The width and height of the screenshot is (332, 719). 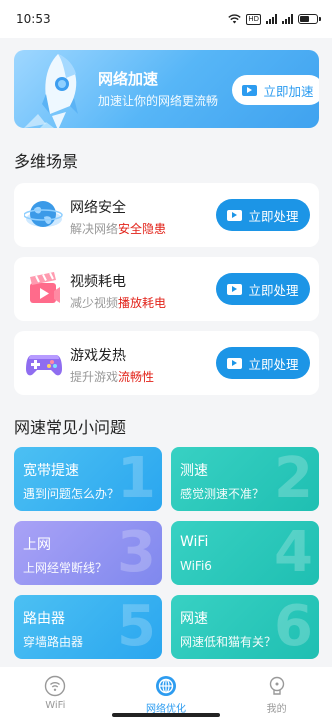 I want to click on scene-title: 游戏发热, so click(x=98, y=356).